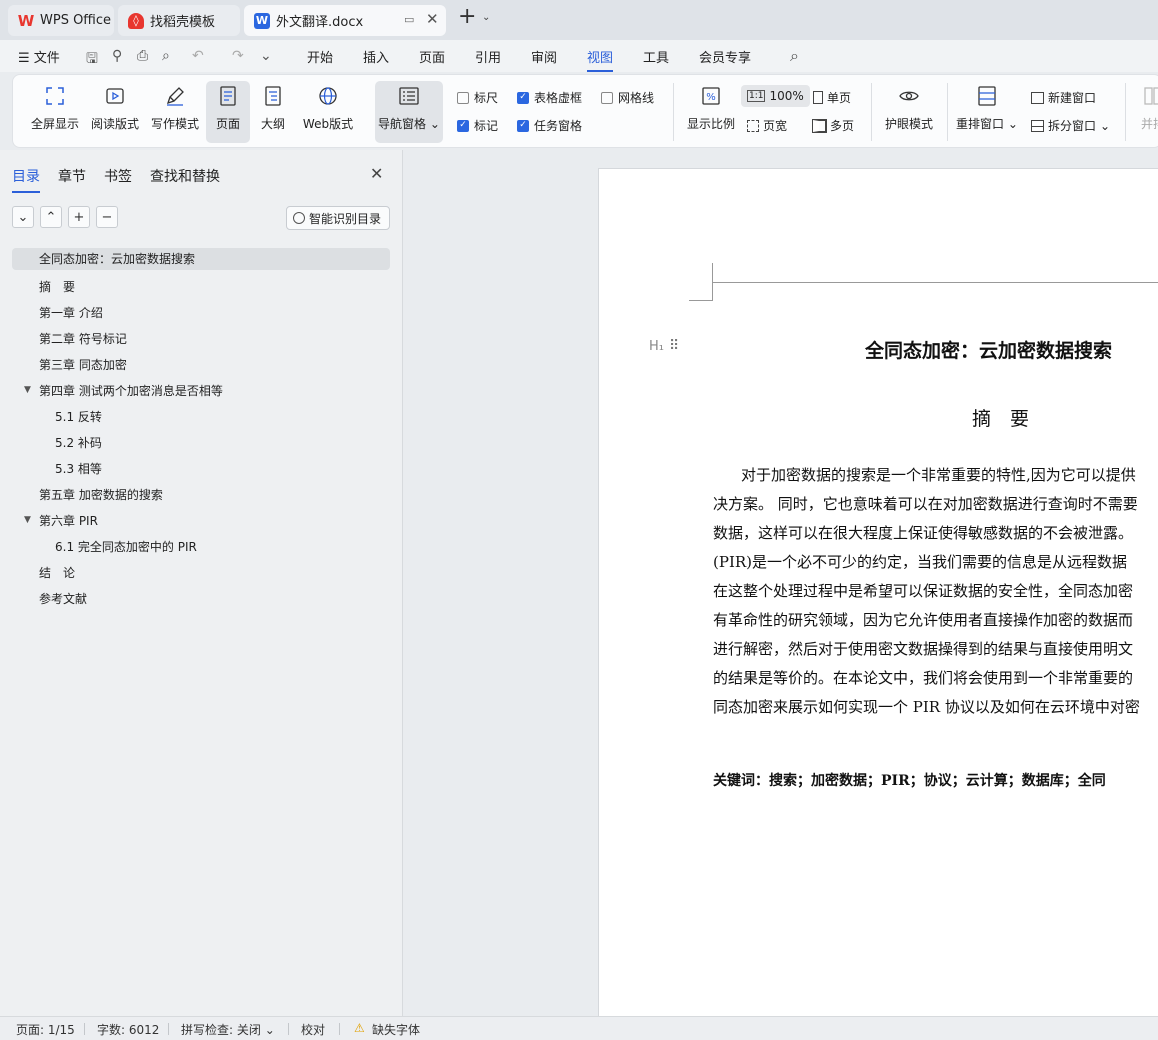 The image size is (1158, 1040). I want to click on drag-handle-icon: ⠿, so click(674, 346).